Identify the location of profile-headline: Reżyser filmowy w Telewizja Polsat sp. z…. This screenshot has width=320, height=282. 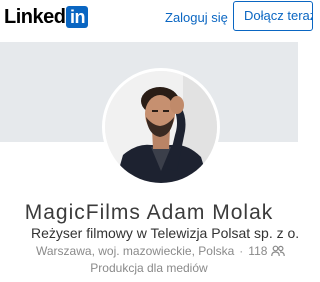
(164, 233).